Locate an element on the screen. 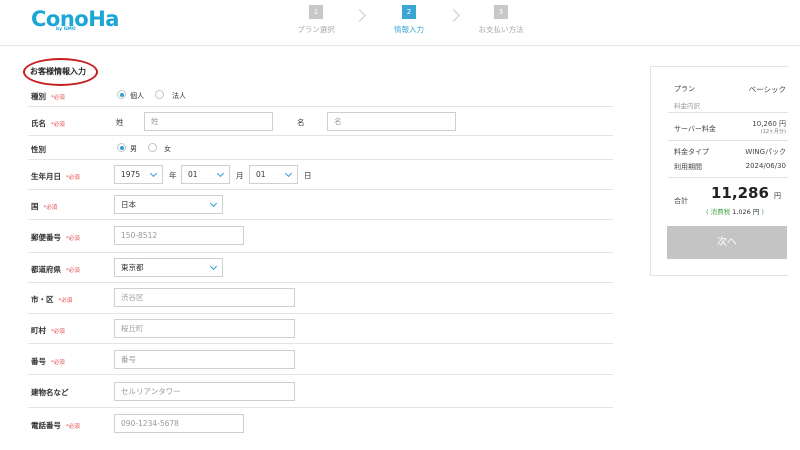 The height and width of the screenshot is (450, 800). birthdate-label: 生年月日 *必須 is located at coordinates (55, 176).